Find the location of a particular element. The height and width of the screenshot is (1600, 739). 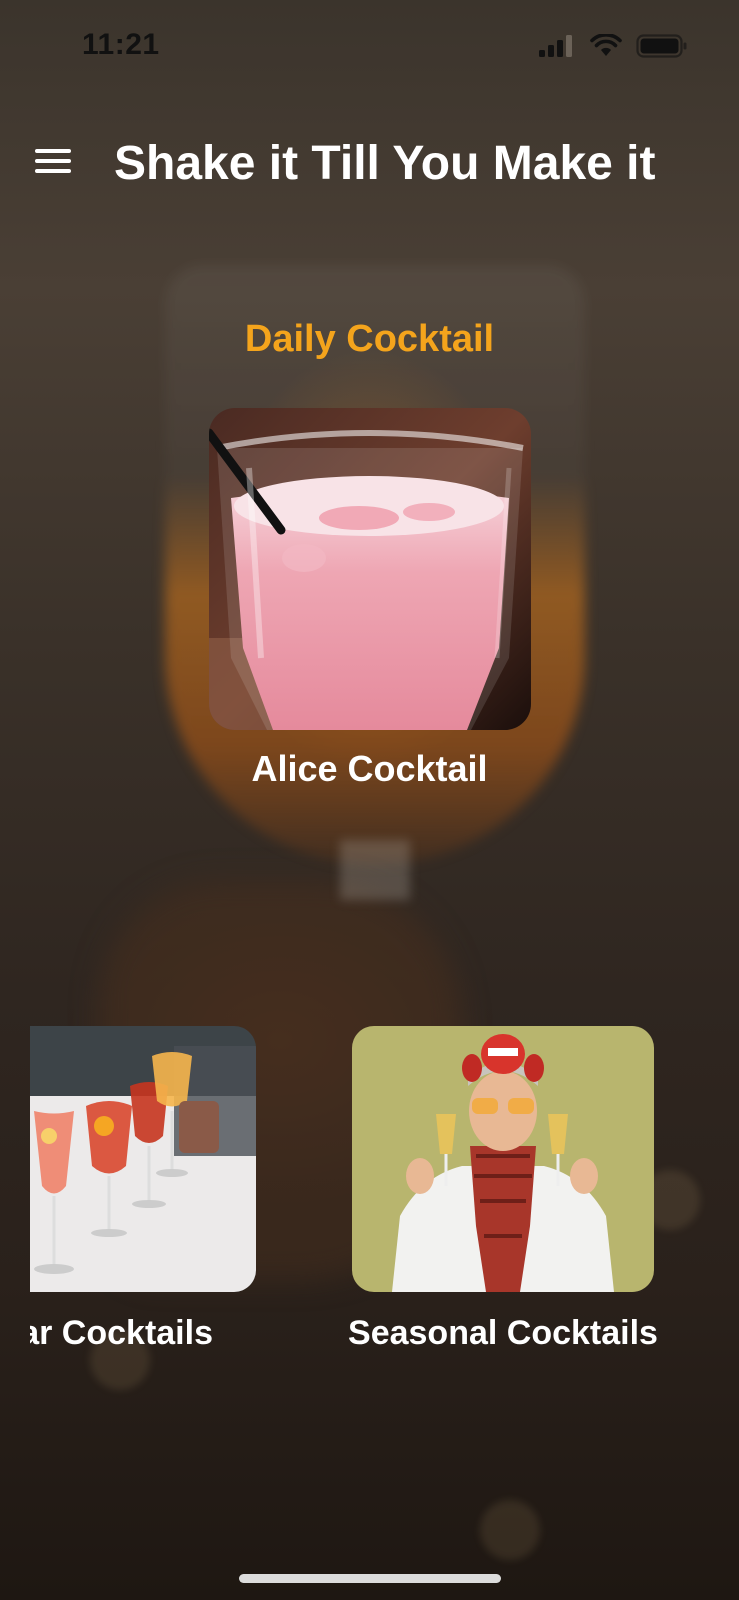

popular-cocktails-label: ular Cocktails is located at coordinates (121, 1333).